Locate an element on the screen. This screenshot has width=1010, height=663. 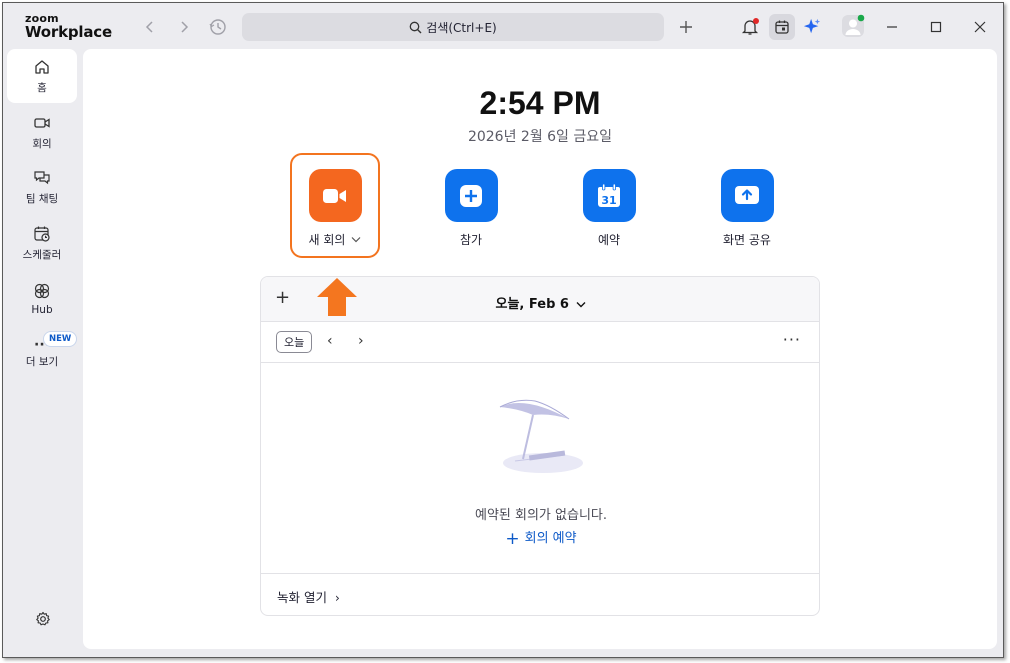
today-button: 오늘 is located at coordinates (294, 342).